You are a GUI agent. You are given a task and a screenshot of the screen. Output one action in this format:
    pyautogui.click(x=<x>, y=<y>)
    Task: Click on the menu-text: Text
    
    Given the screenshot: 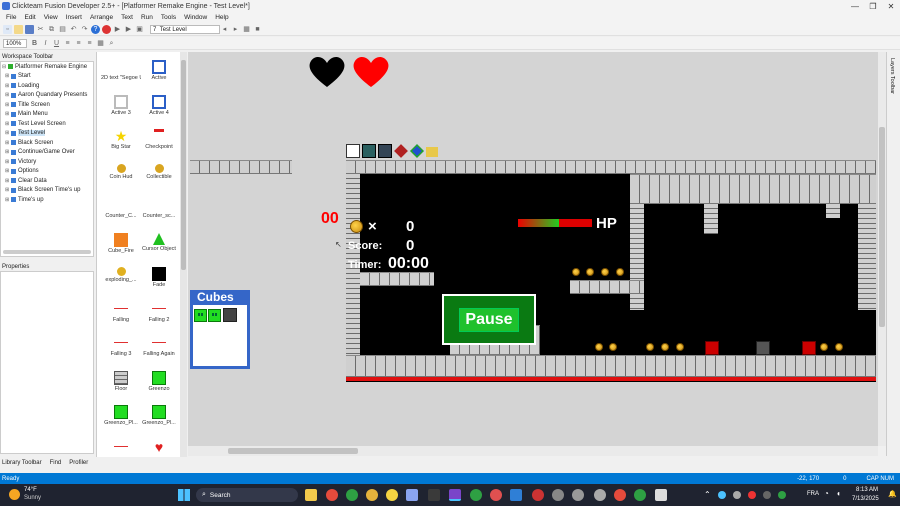 What is the action you would take?
    pyautogui.click(x=127, y=17)
    